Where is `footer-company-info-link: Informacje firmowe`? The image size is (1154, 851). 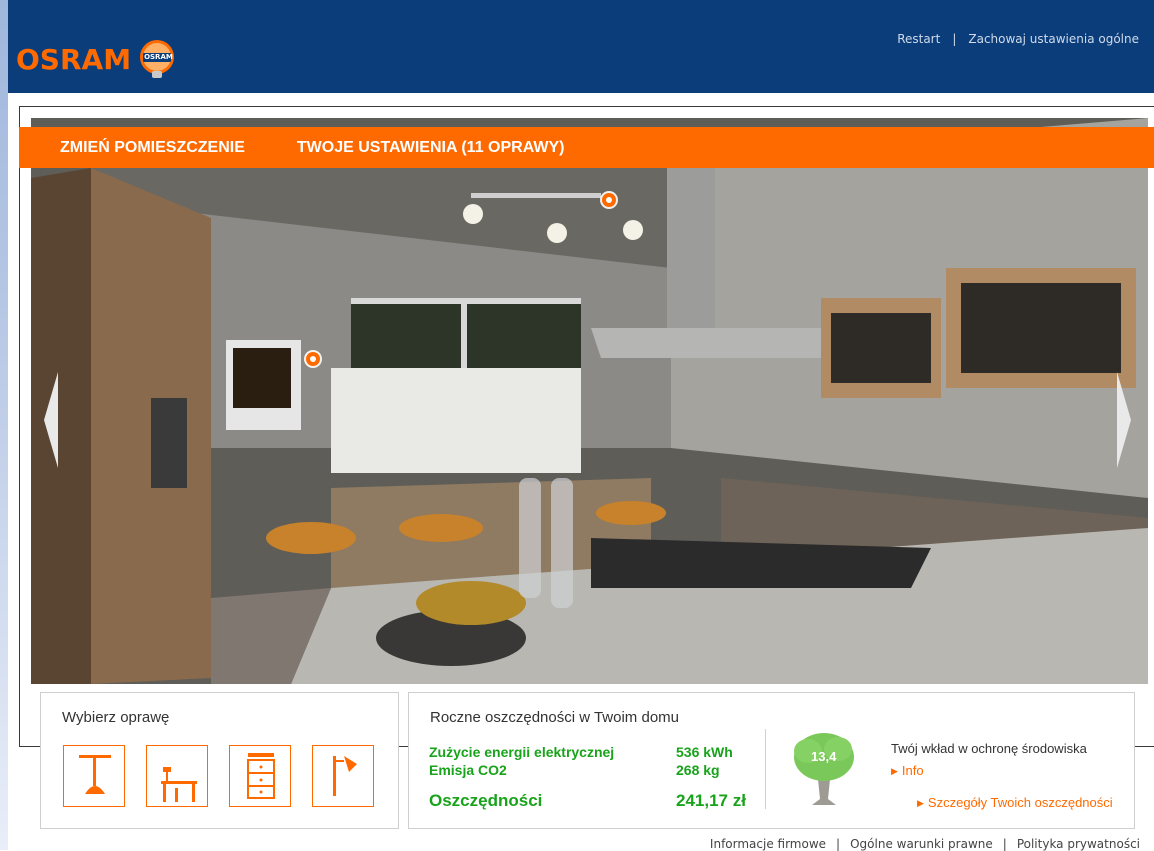 footer-company-info-link: Informacje firmowe is located at coordinates (768, 844).